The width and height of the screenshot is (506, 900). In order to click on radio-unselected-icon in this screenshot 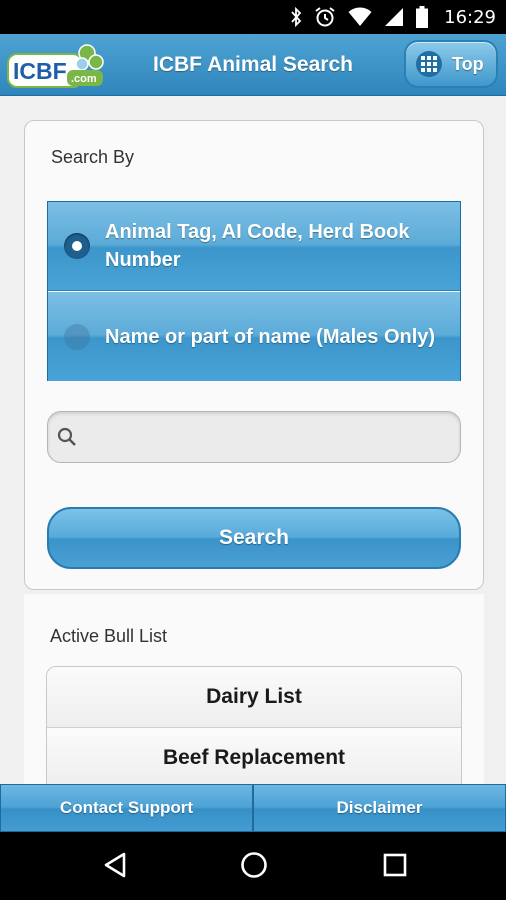, I will do `click(77, 336)`.